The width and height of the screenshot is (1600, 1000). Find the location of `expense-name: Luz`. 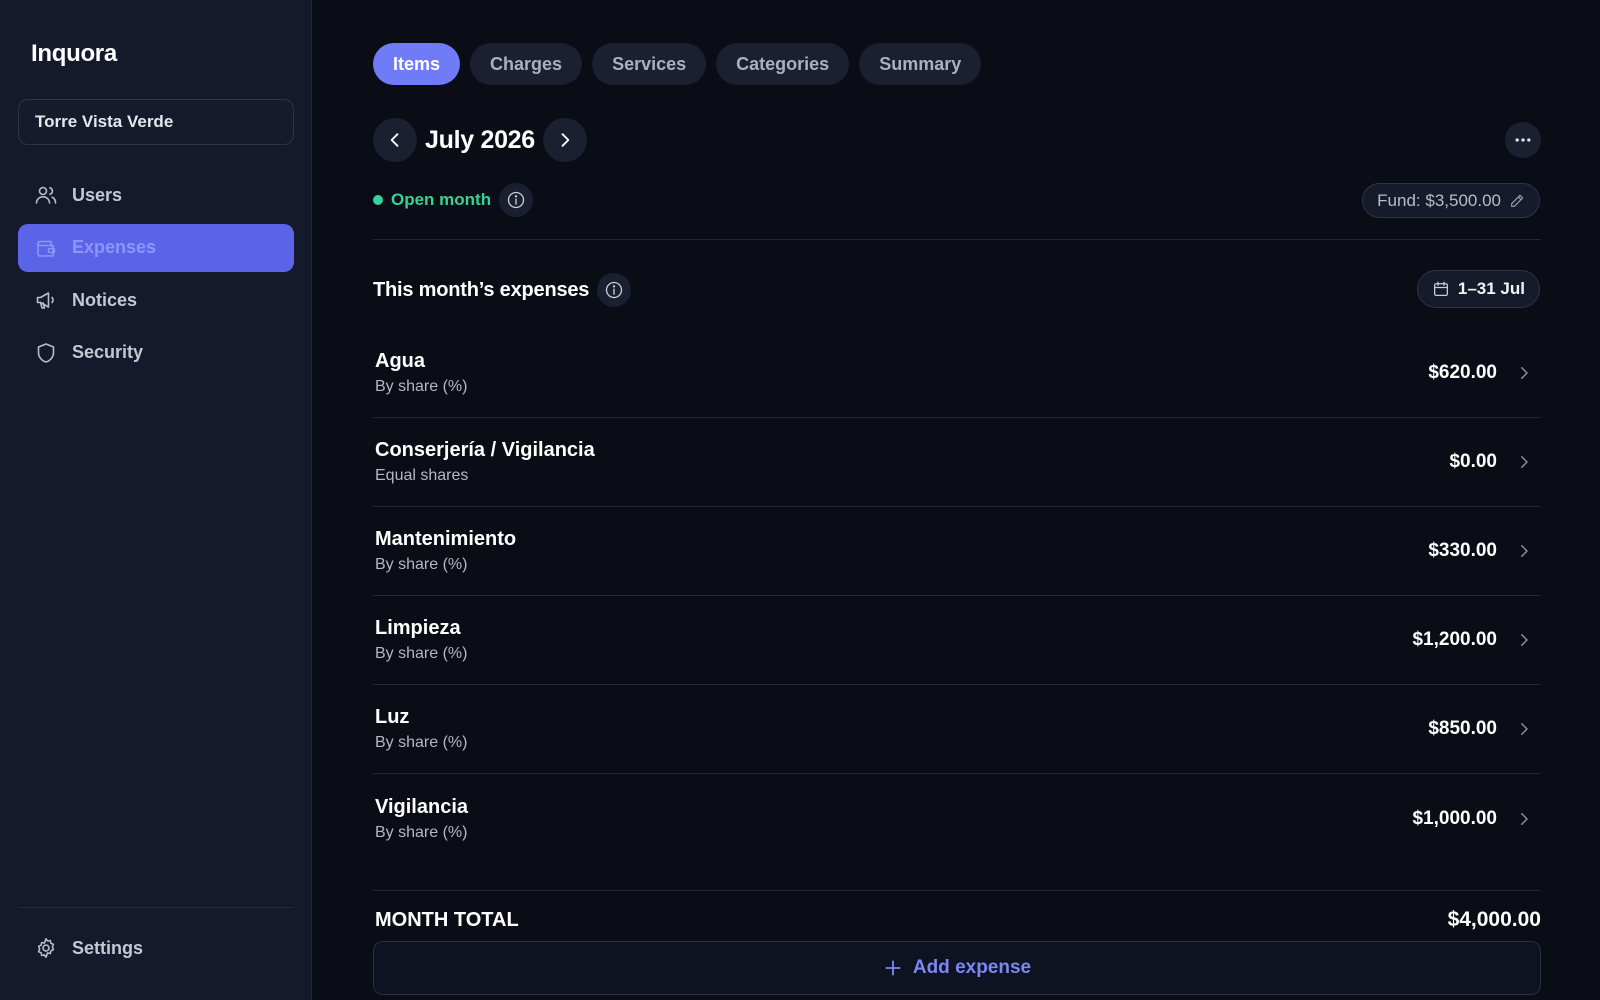

expense-name: Luz is located at coordinates (392, 717).